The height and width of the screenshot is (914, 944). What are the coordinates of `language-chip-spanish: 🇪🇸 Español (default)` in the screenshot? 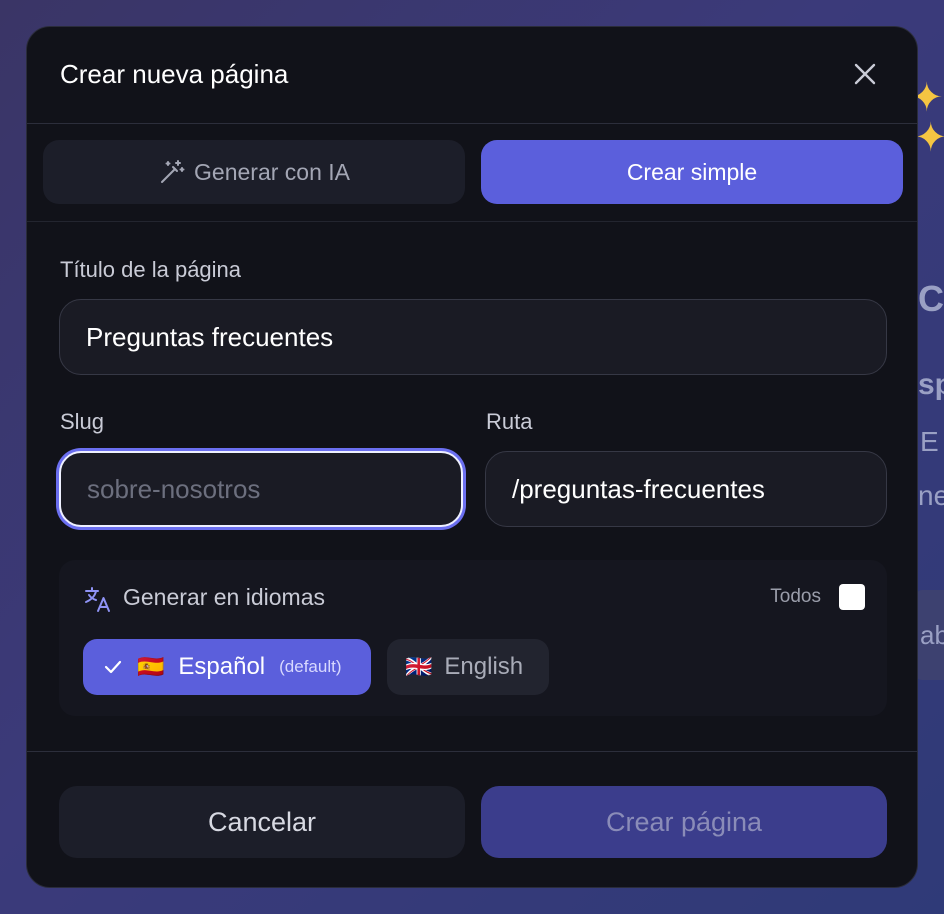 It's located at (227, 667).